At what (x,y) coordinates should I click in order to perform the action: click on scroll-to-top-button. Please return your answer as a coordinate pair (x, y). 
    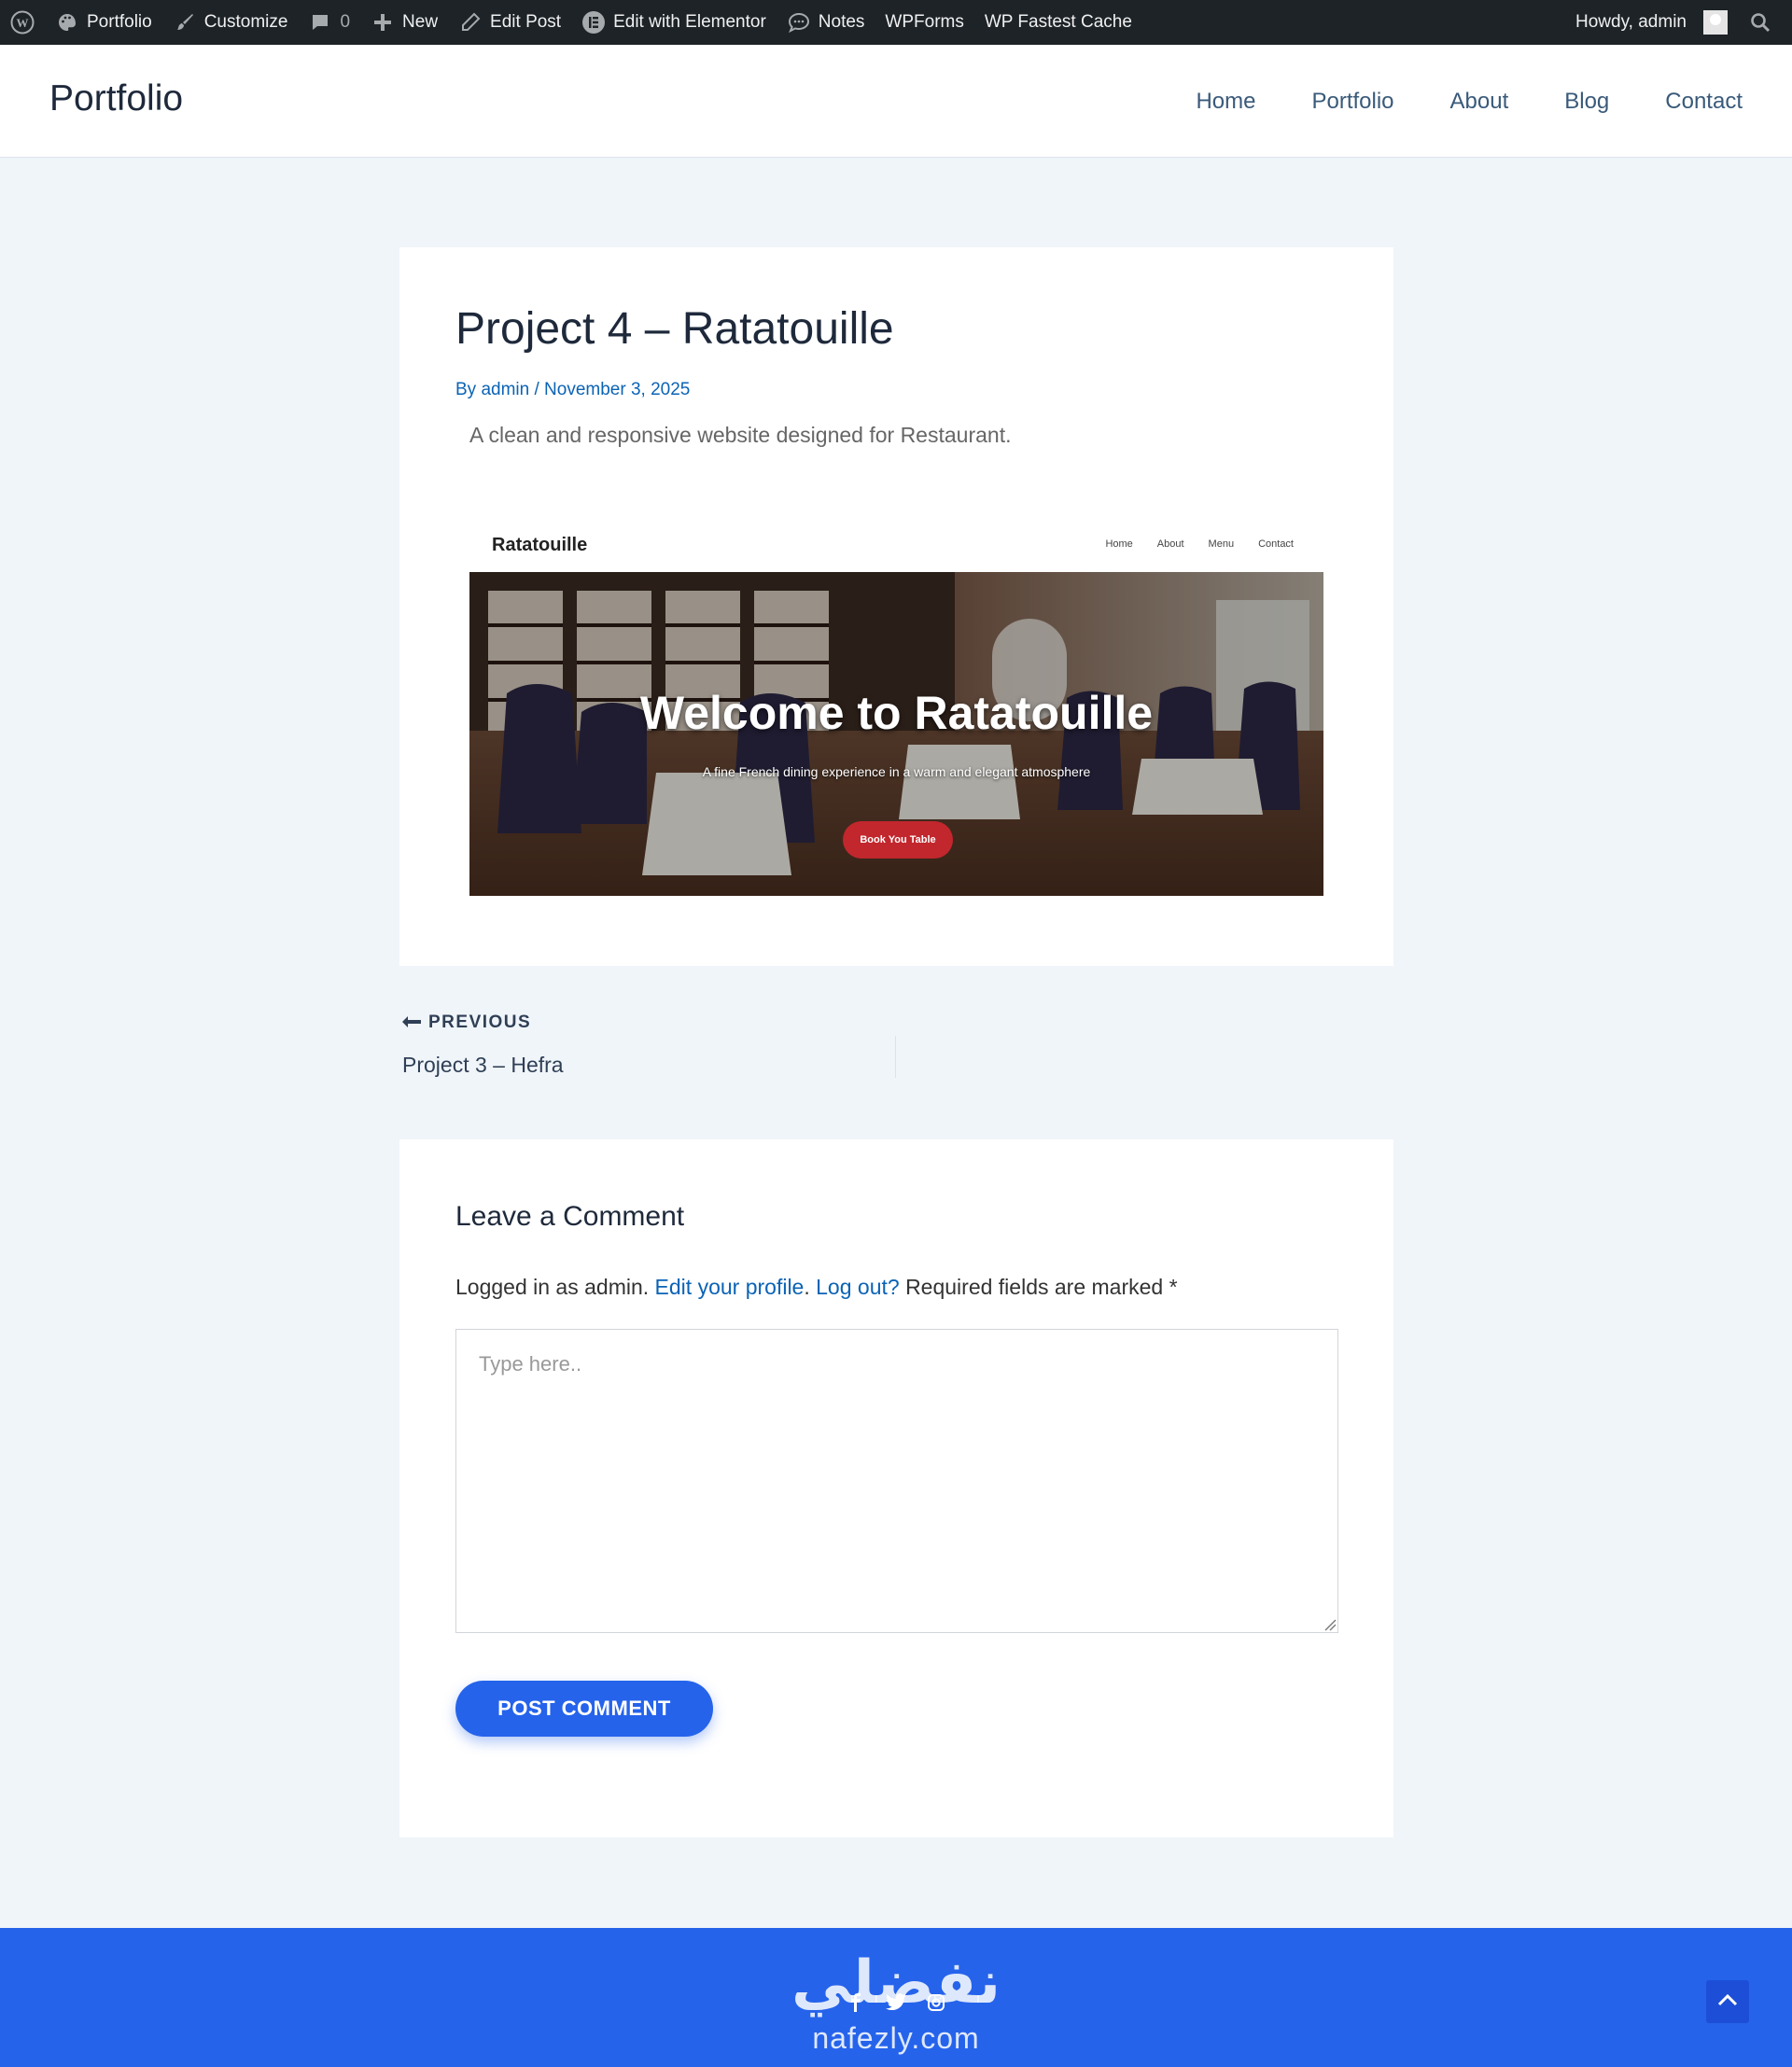
    Looking at the image, I should click on (1727, 2001).